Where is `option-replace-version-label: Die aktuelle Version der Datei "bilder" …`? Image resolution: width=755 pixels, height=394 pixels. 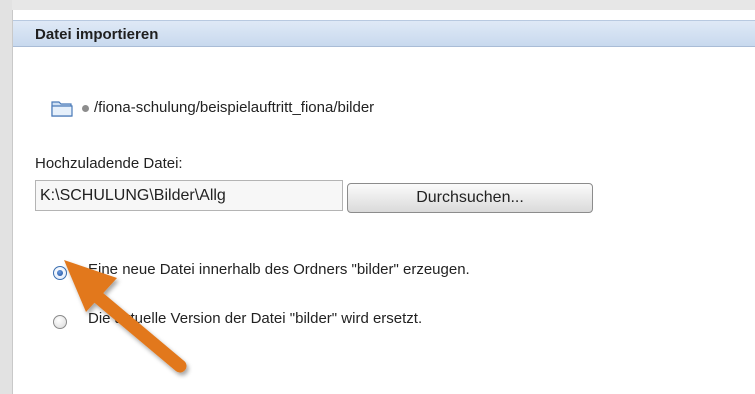
option-replace-version-label: Die aktuelle Version der Datei "bilder" … is located at coordinates (255, 318).